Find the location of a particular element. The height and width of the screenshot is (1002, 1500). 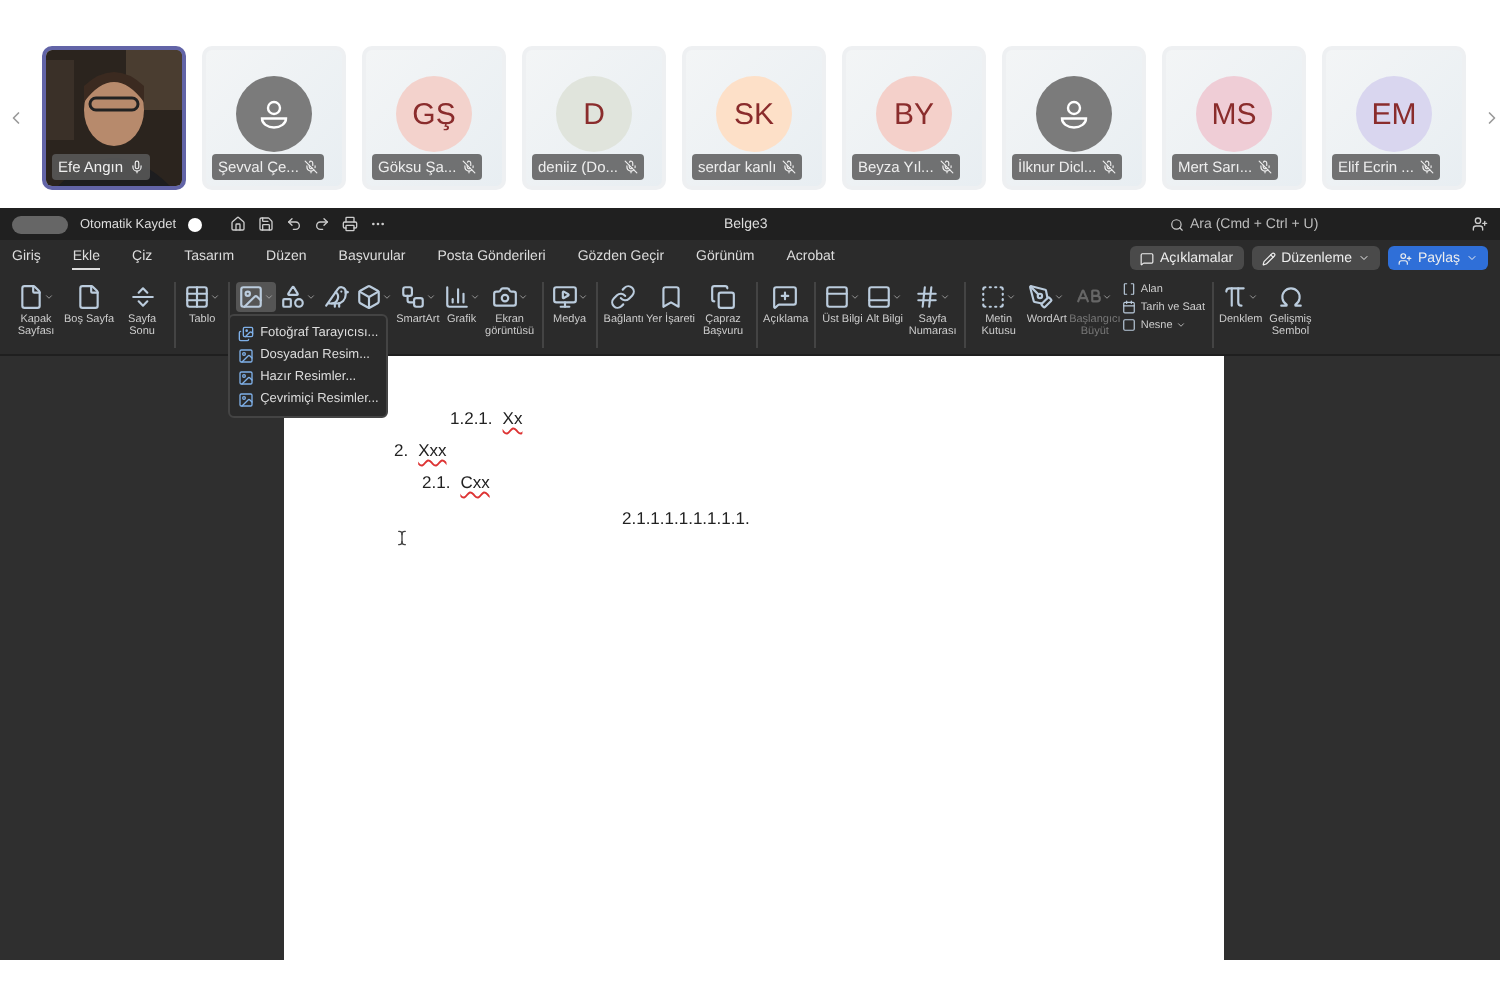

home-icon is located at coordinates (238, 224).